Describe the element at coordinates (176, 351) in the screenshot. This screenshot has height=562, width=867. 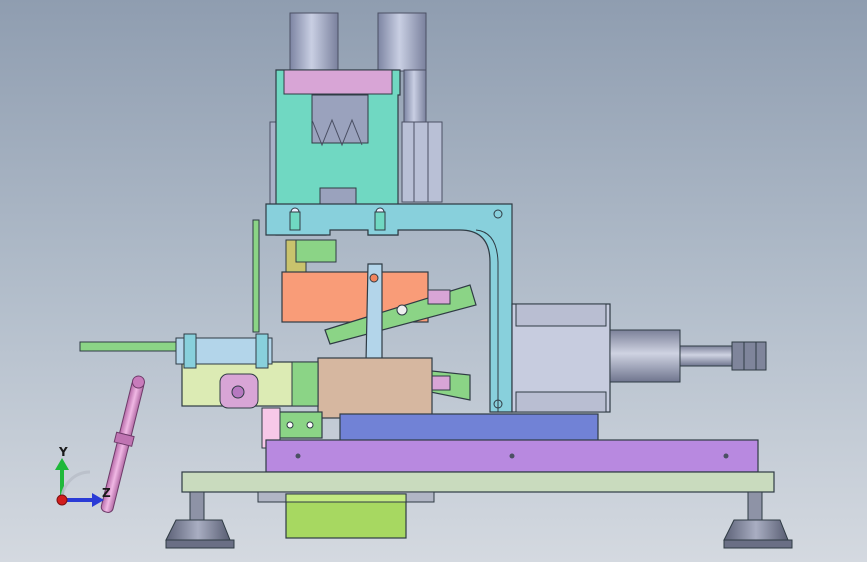
I see `left-rail` at that location.